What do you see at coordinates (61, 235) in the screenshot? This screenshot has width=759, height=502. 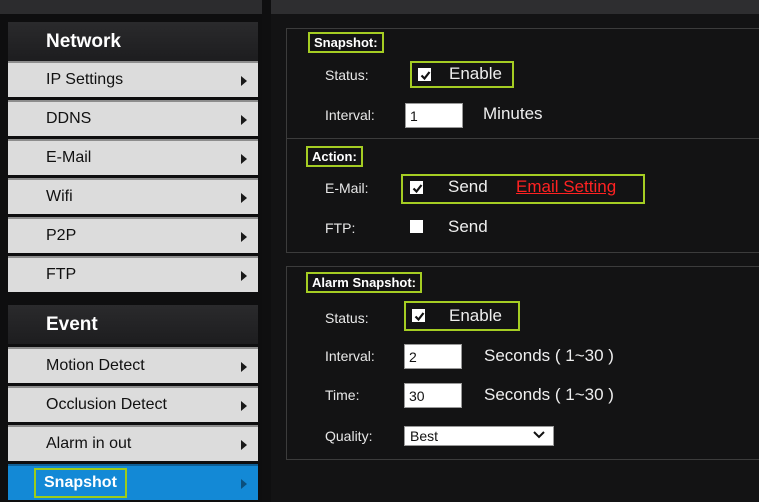 I see `sidebar-item-label: P2P` at bounding box center [61, 235].